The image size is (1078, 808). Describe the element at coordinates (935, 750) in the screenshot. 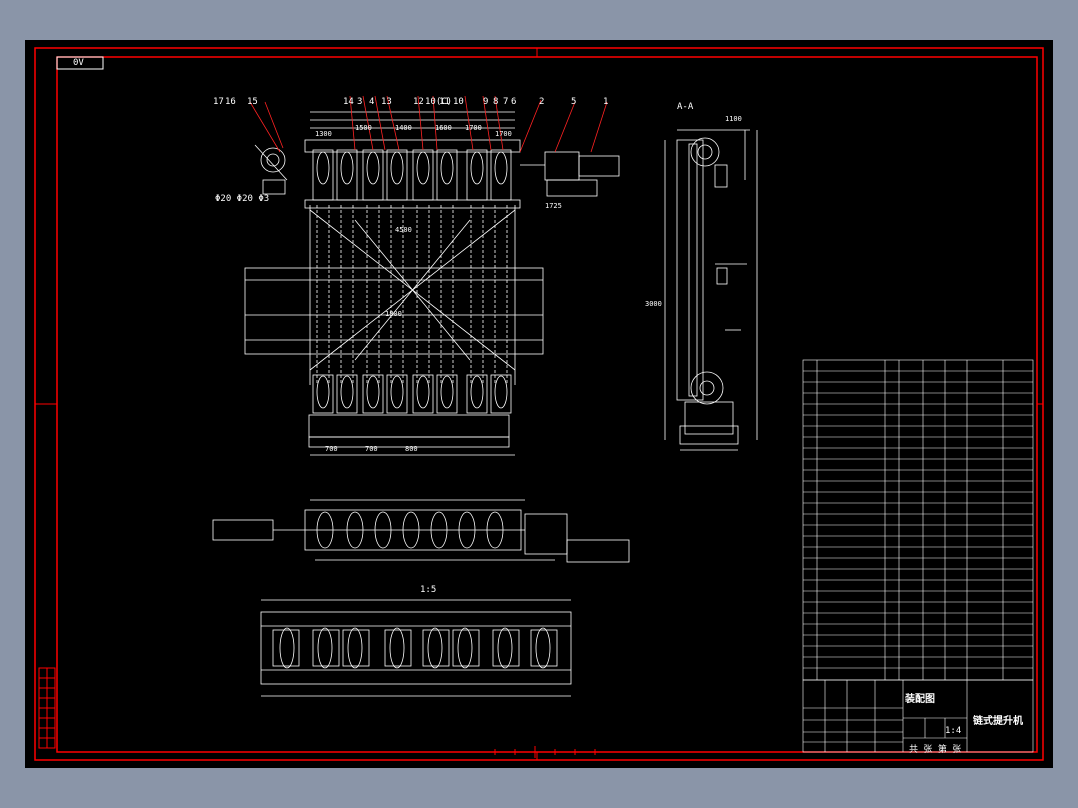

I see `sheet-count: 共 张 第 张` at that location.